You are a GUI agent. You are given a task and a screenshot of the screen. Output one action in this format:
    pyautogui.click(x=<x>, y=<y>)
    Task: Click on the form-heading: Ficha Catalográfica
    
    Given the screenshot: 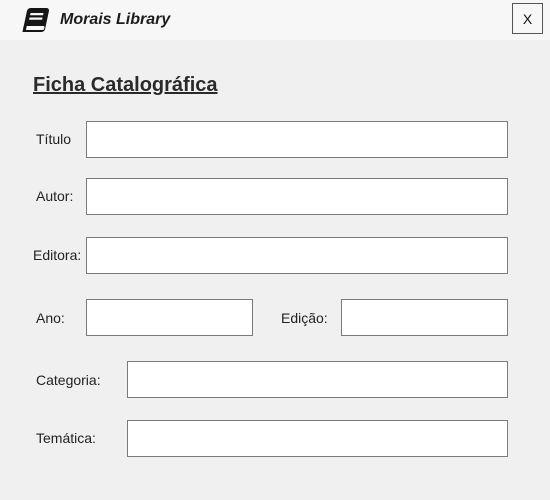 What is the action you would take?
    pyautogui.click(x=125, y=85)
    